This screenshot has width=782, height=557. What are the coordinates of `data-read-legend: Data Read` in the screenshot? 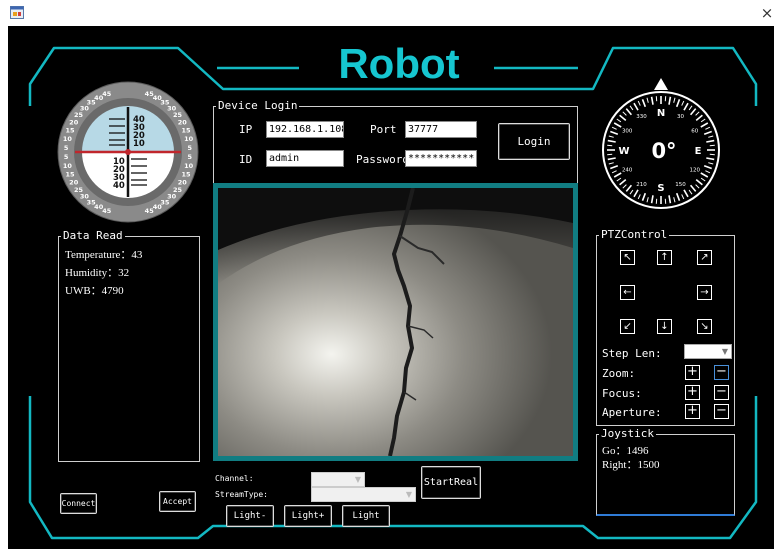 It's located at (93, 235).